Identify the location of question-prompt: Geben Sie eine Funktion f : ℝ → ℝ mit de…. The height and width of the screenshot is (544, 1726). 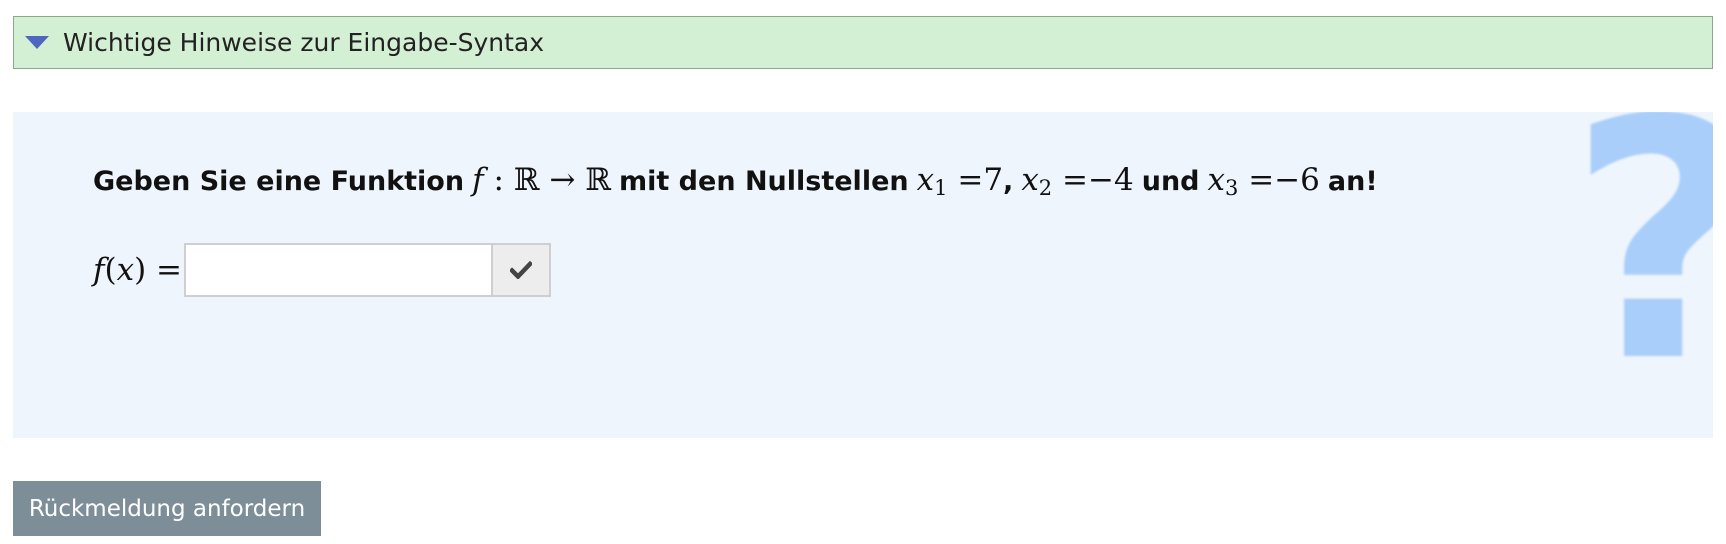
(735, 182).